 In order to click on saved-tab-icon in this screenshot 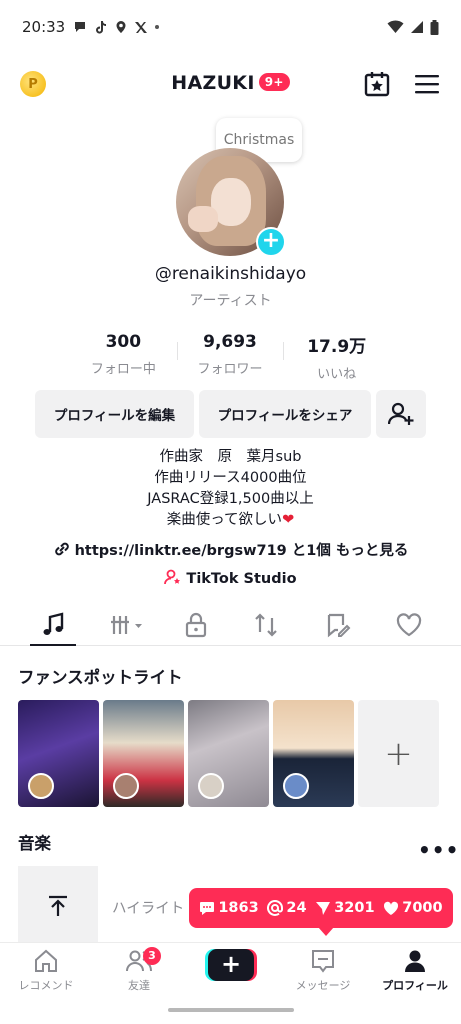, I will do `click(338, 625)`.